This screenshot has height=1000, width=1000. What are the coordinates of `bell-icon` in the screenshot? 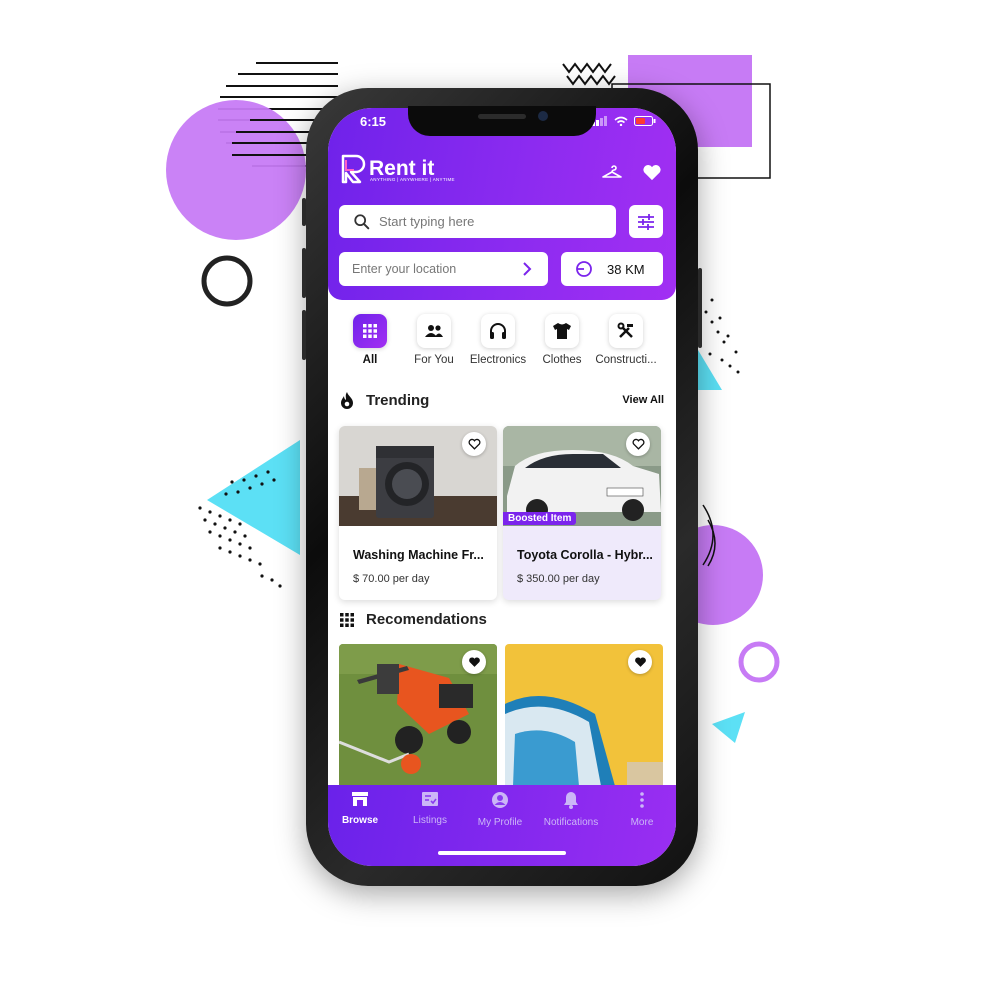 It's located at (571, 800).